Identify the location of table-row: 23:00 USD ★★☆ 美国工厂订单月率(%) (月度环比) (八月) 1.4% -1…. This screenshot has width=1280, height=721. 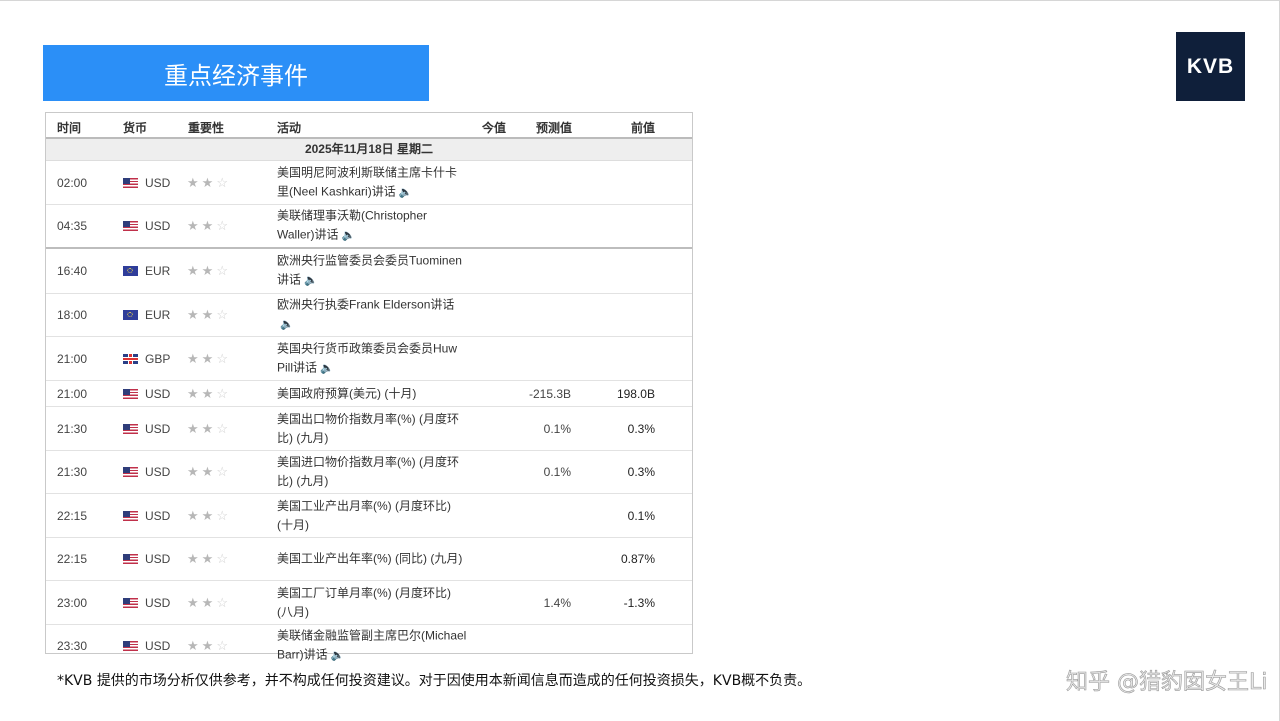
(369, 603).